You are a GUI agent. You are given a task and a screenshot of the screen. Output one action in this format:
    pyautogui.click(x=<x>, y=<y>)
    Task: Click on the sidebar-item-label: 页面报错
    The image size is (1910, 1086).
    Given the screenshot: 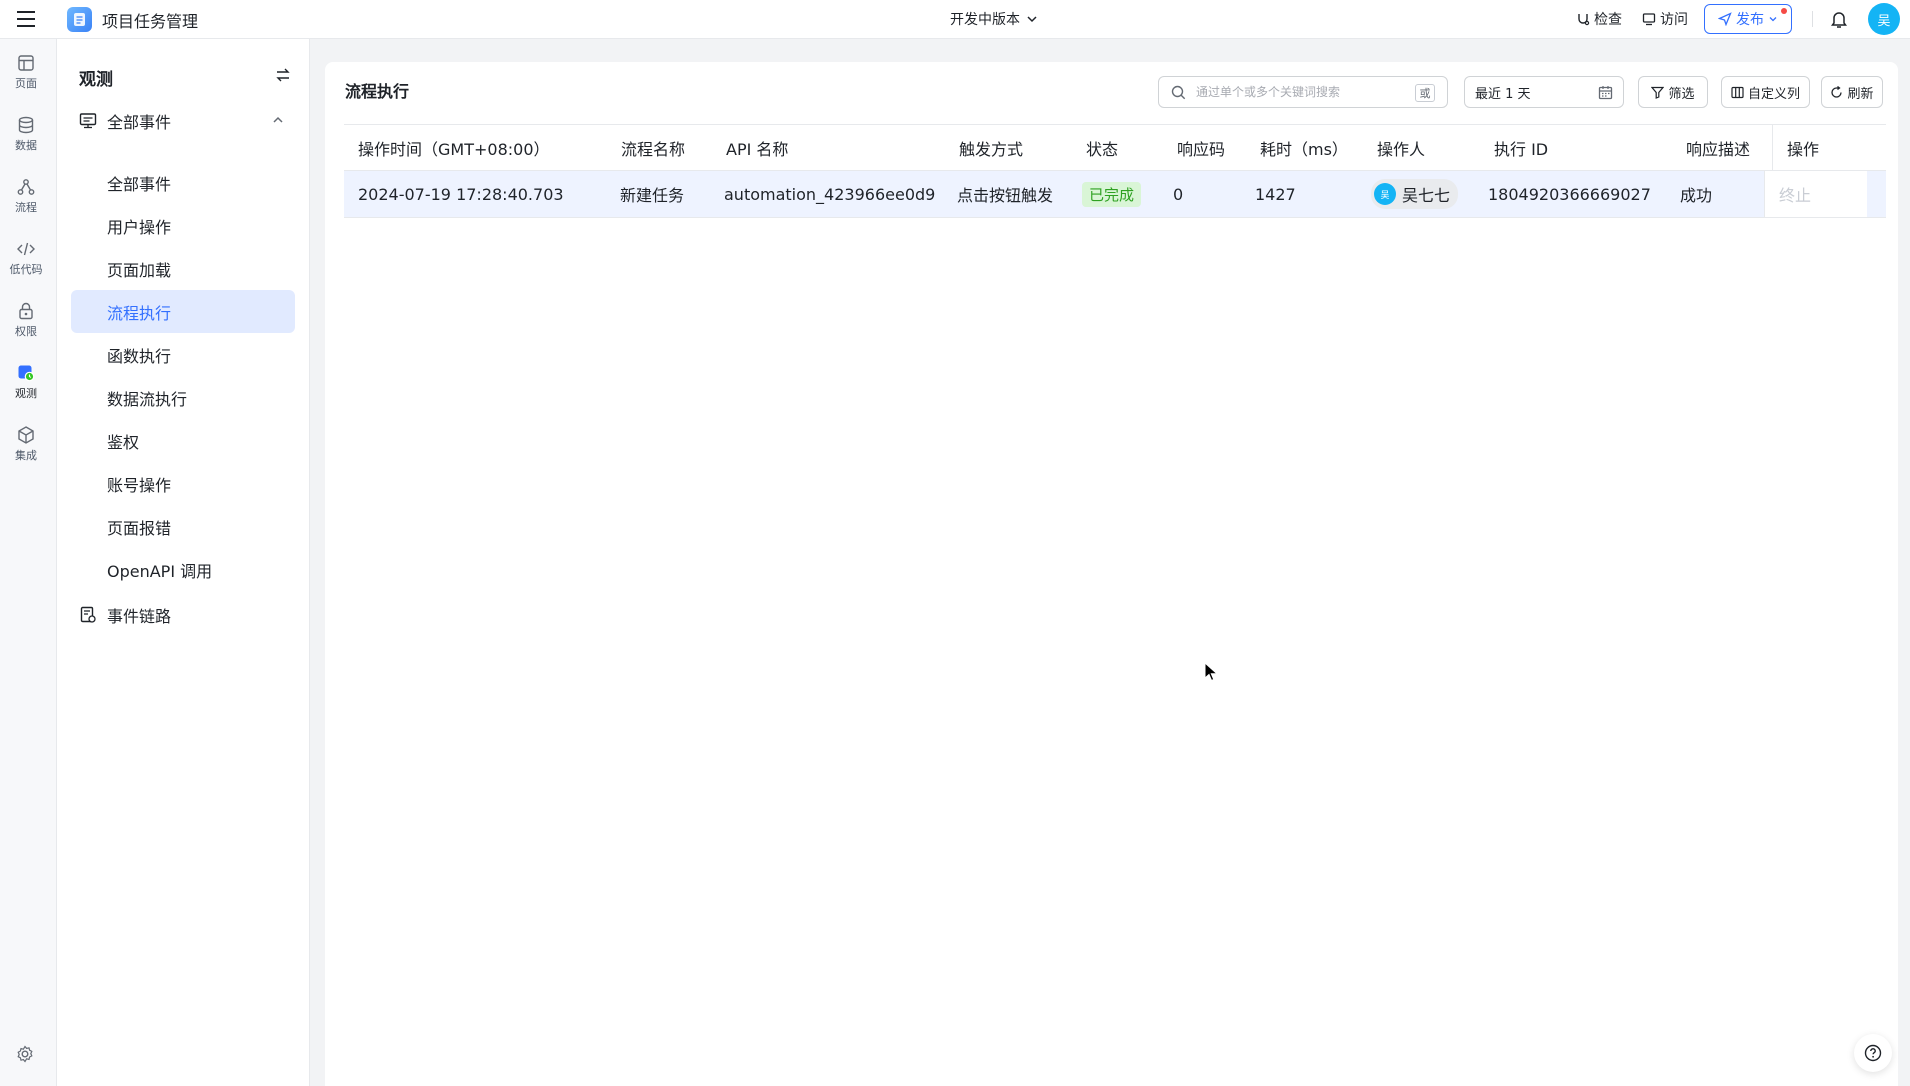 What is the action you would take?
    pyautogui.click(x=139, y=528)
    